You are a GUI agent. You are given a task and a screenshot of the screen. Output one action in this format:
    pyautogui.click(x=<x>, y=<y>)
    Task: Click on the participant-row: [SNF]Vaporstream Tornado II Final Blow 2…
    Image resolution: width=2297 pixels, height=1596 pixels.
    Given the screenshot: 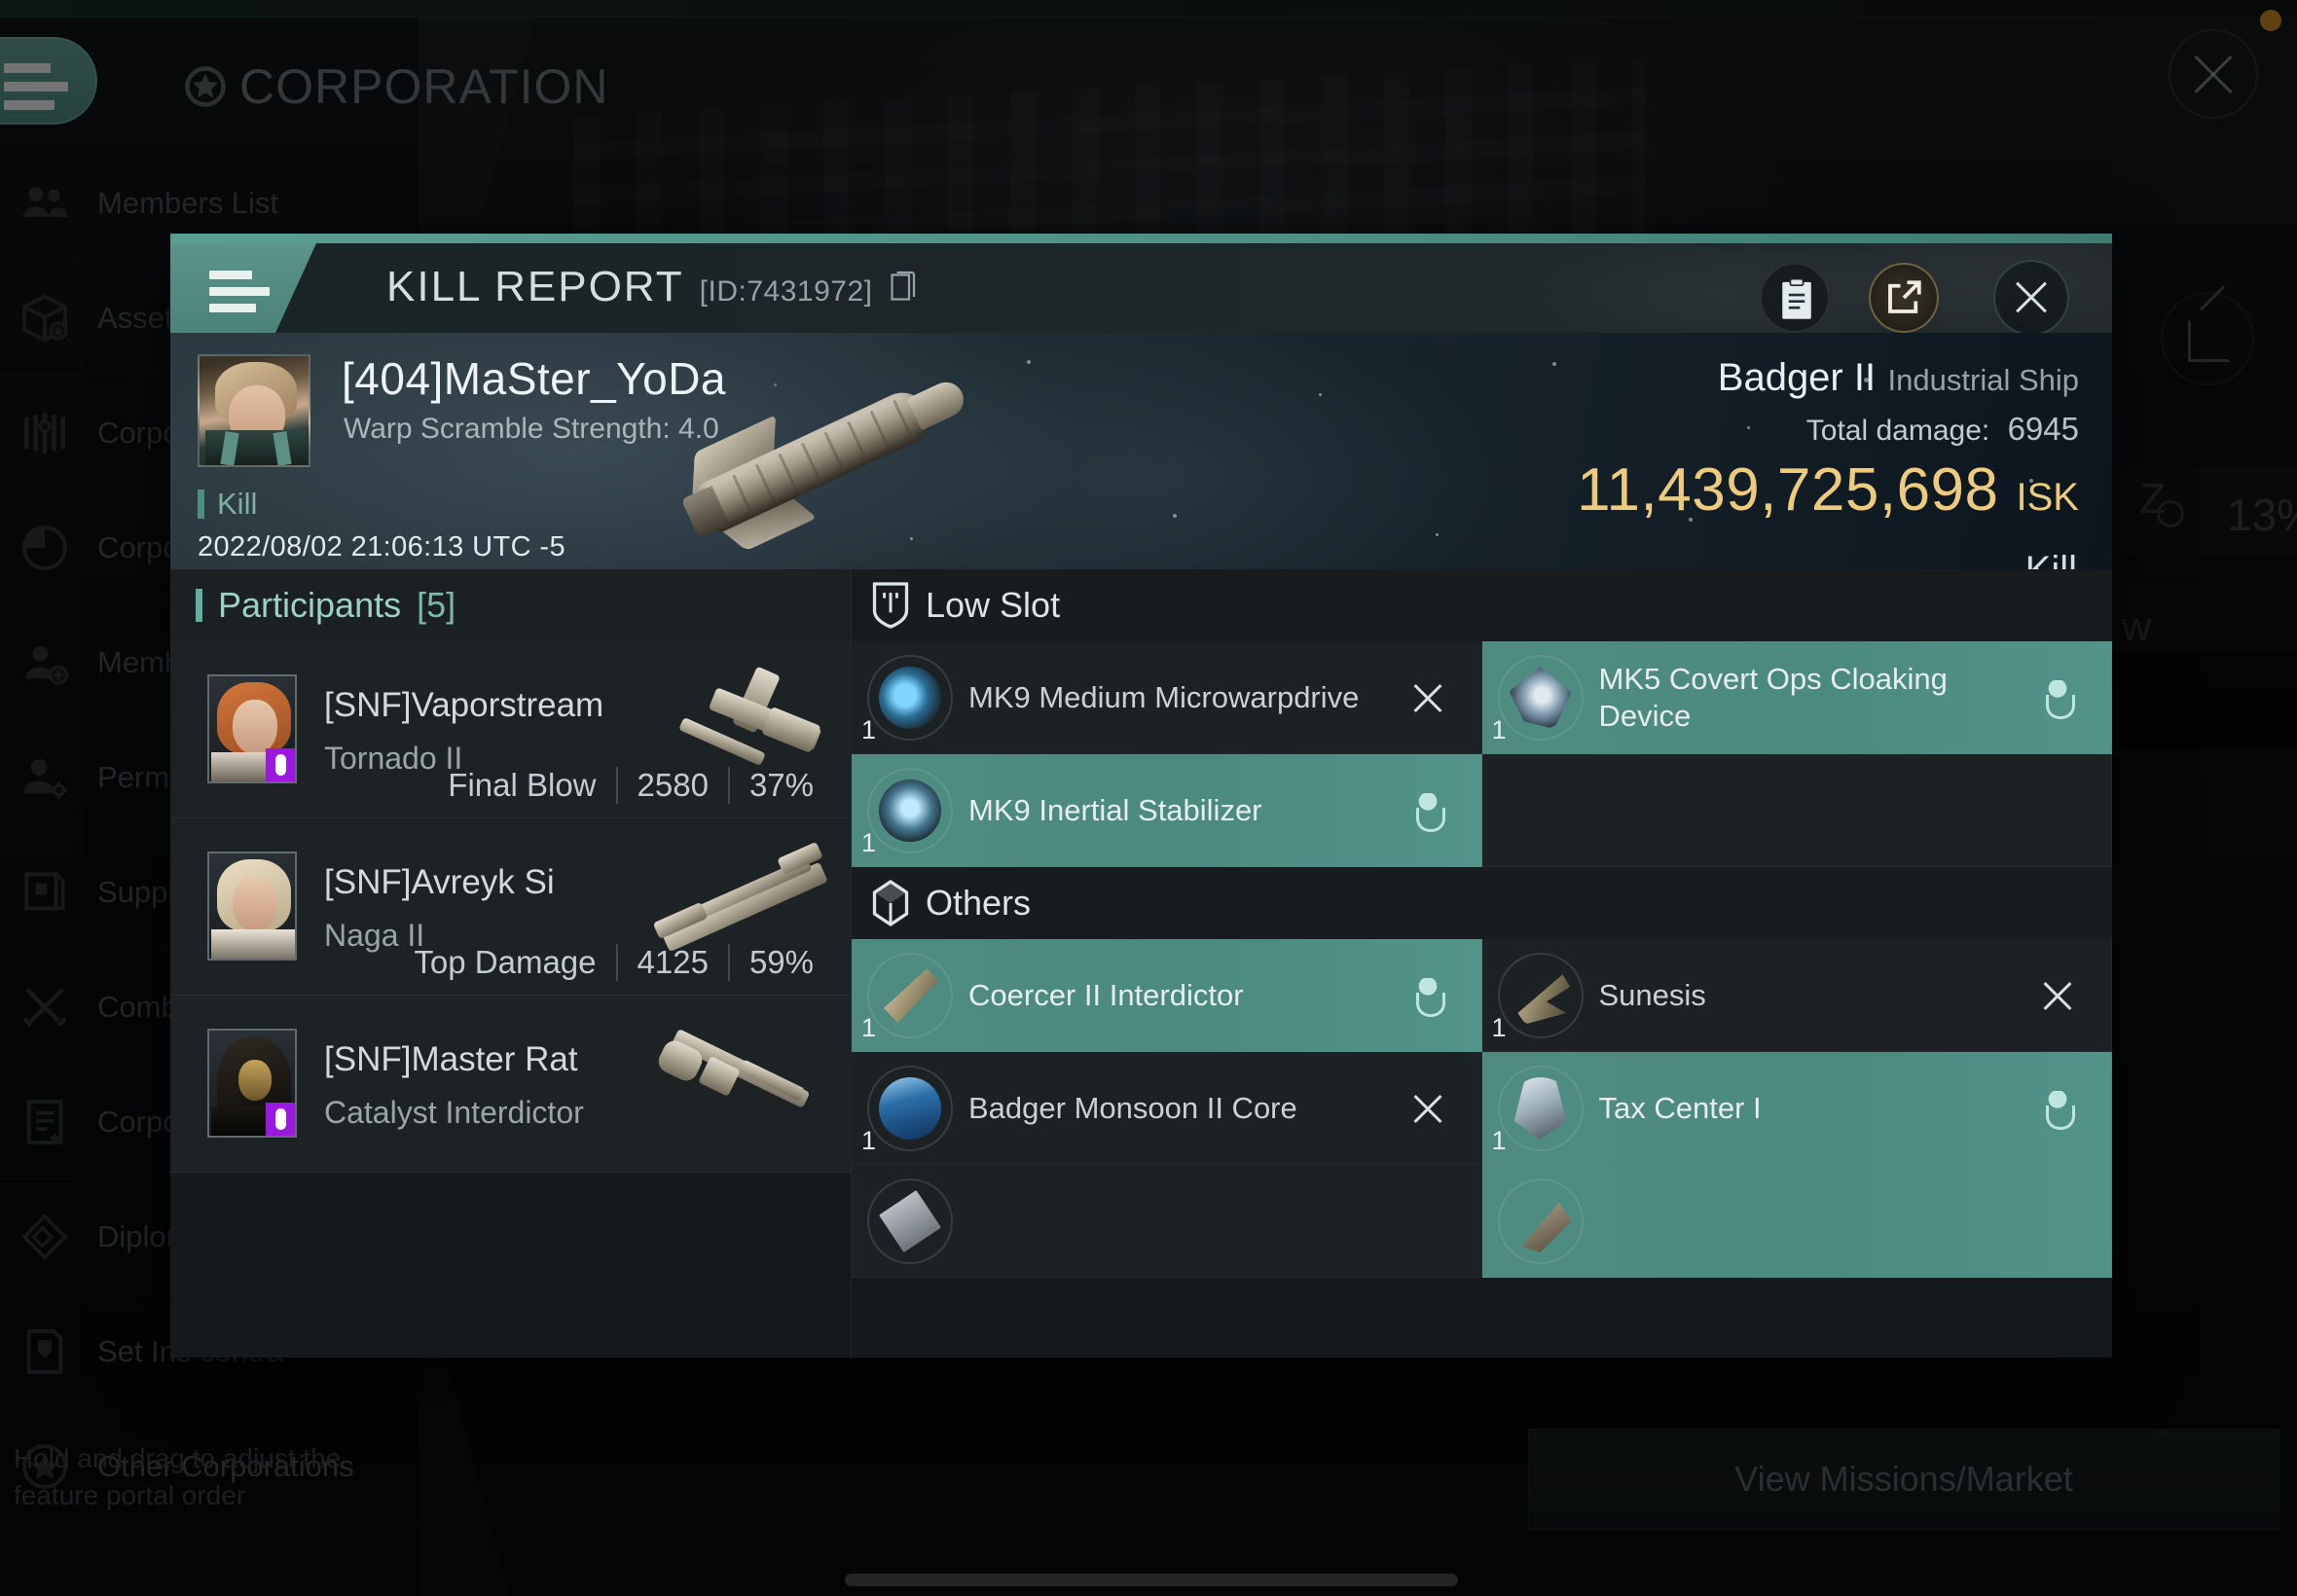 What is the action you would take?
    pyautogui.click(x=510, y=730)
    